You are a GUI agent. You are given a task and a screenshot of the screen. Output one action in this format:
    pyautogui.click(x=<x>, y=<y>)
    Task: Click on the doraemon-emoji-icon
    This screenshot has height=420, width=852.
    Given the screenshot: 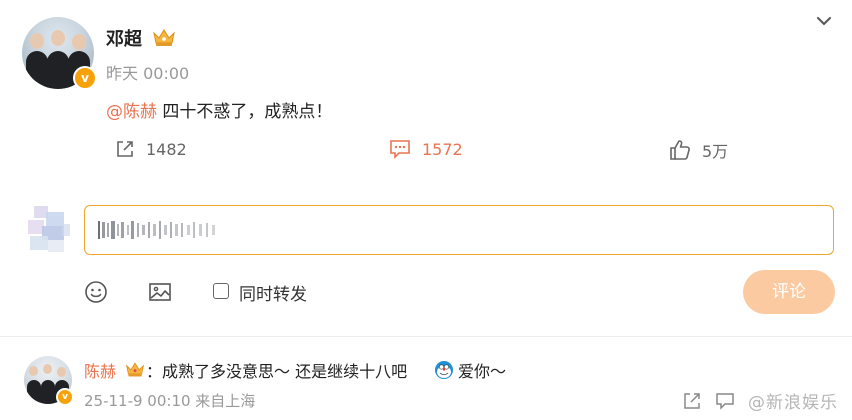 What is the action you would take?
    pyautogui.click(x=444, y=370)
    